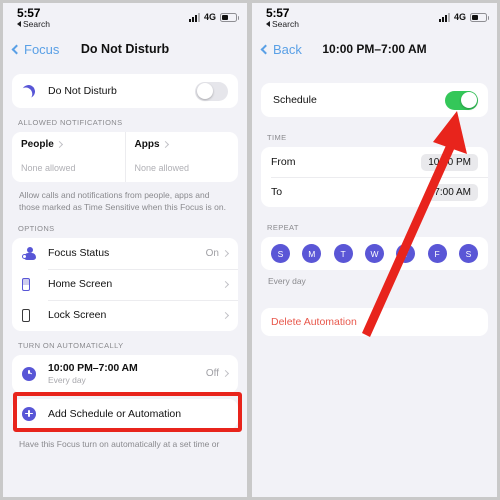 The image size is (500, 500). What do you see at coordinates (42, 49) in the screenshot?
I see `back-button-label: Focus` at bounding box center [42, 49].